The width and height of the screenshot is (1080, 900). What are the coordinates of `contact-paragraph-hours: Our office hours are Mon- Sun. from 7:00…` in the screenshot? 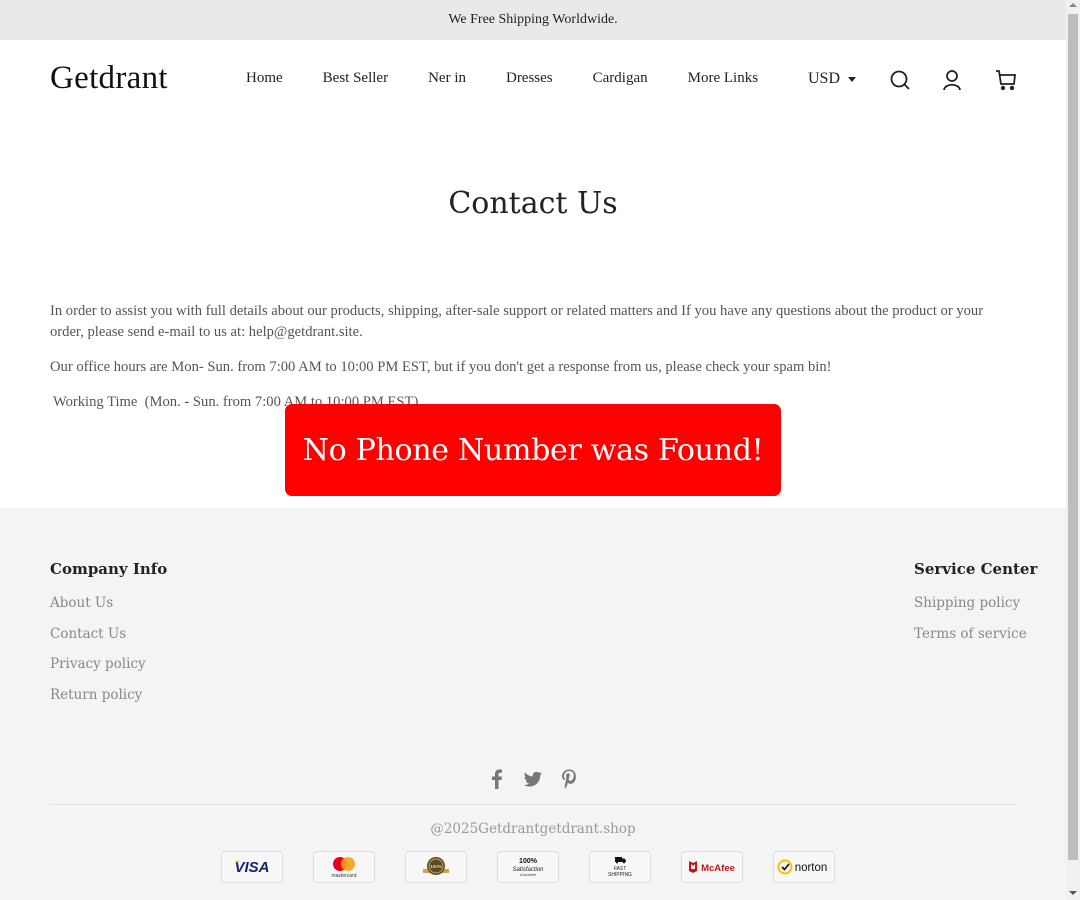 It's located at (441, 367).